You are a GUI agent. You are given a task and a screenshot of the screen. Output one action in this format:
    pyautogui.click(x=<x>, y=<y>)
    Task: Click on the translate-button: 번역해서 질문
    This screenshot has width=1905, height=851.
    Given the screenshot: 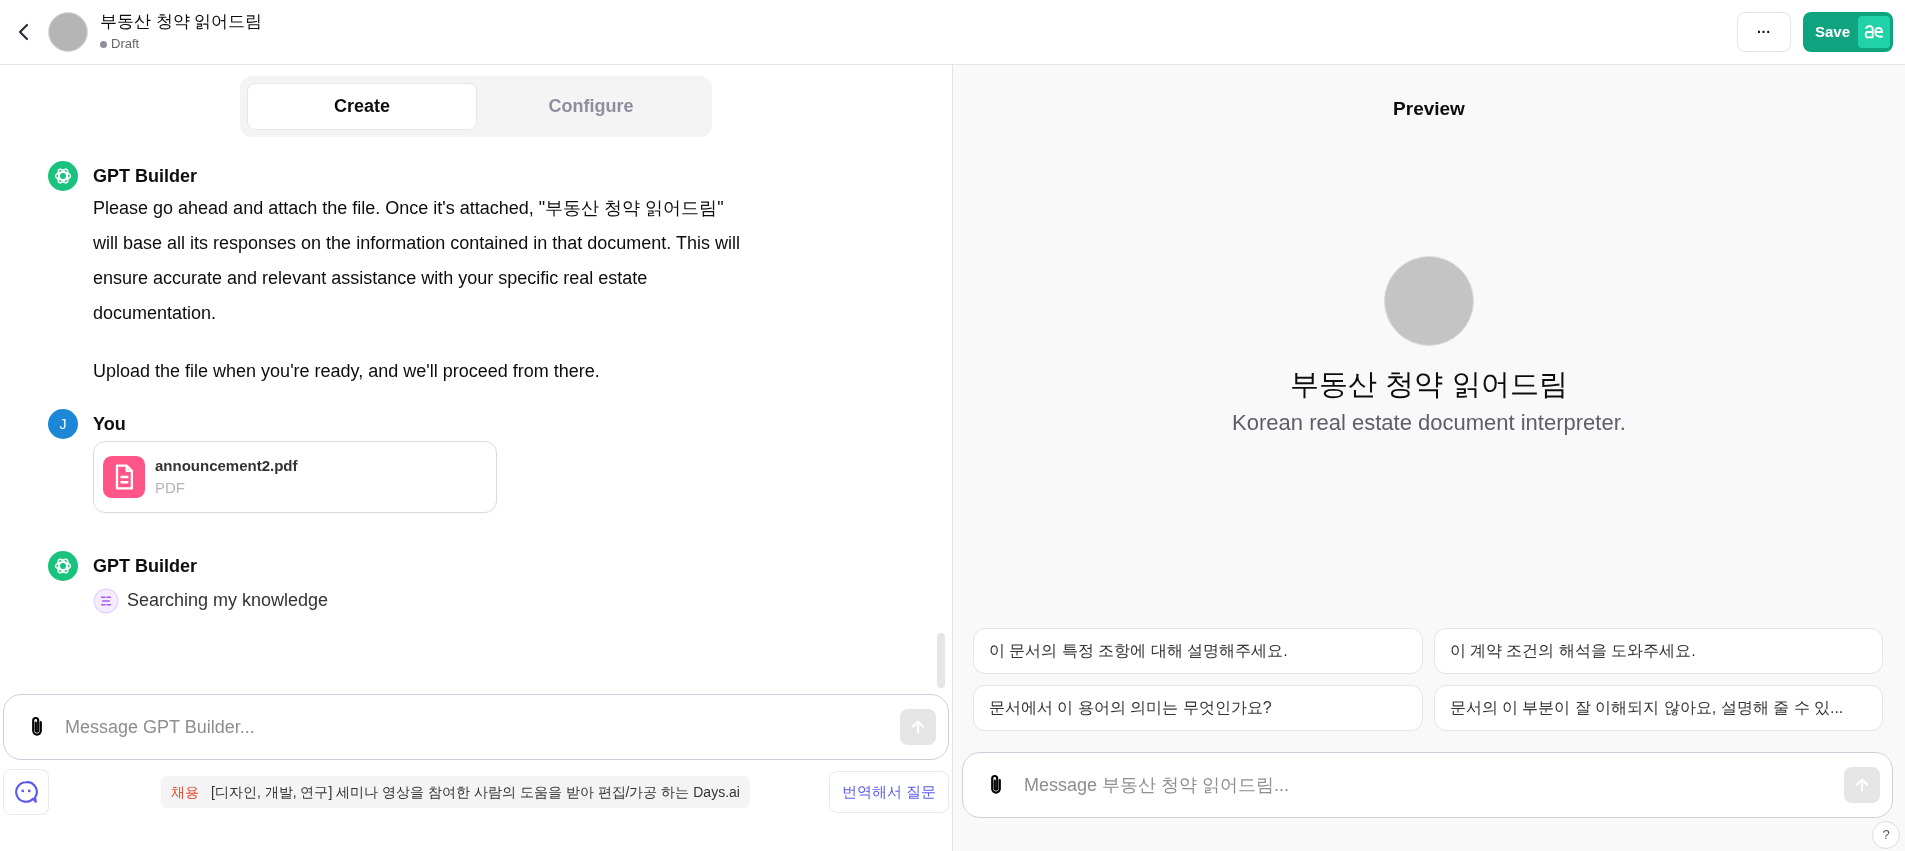 What is the action you would take?
    pyautogui.click(x=888, y=792)
    